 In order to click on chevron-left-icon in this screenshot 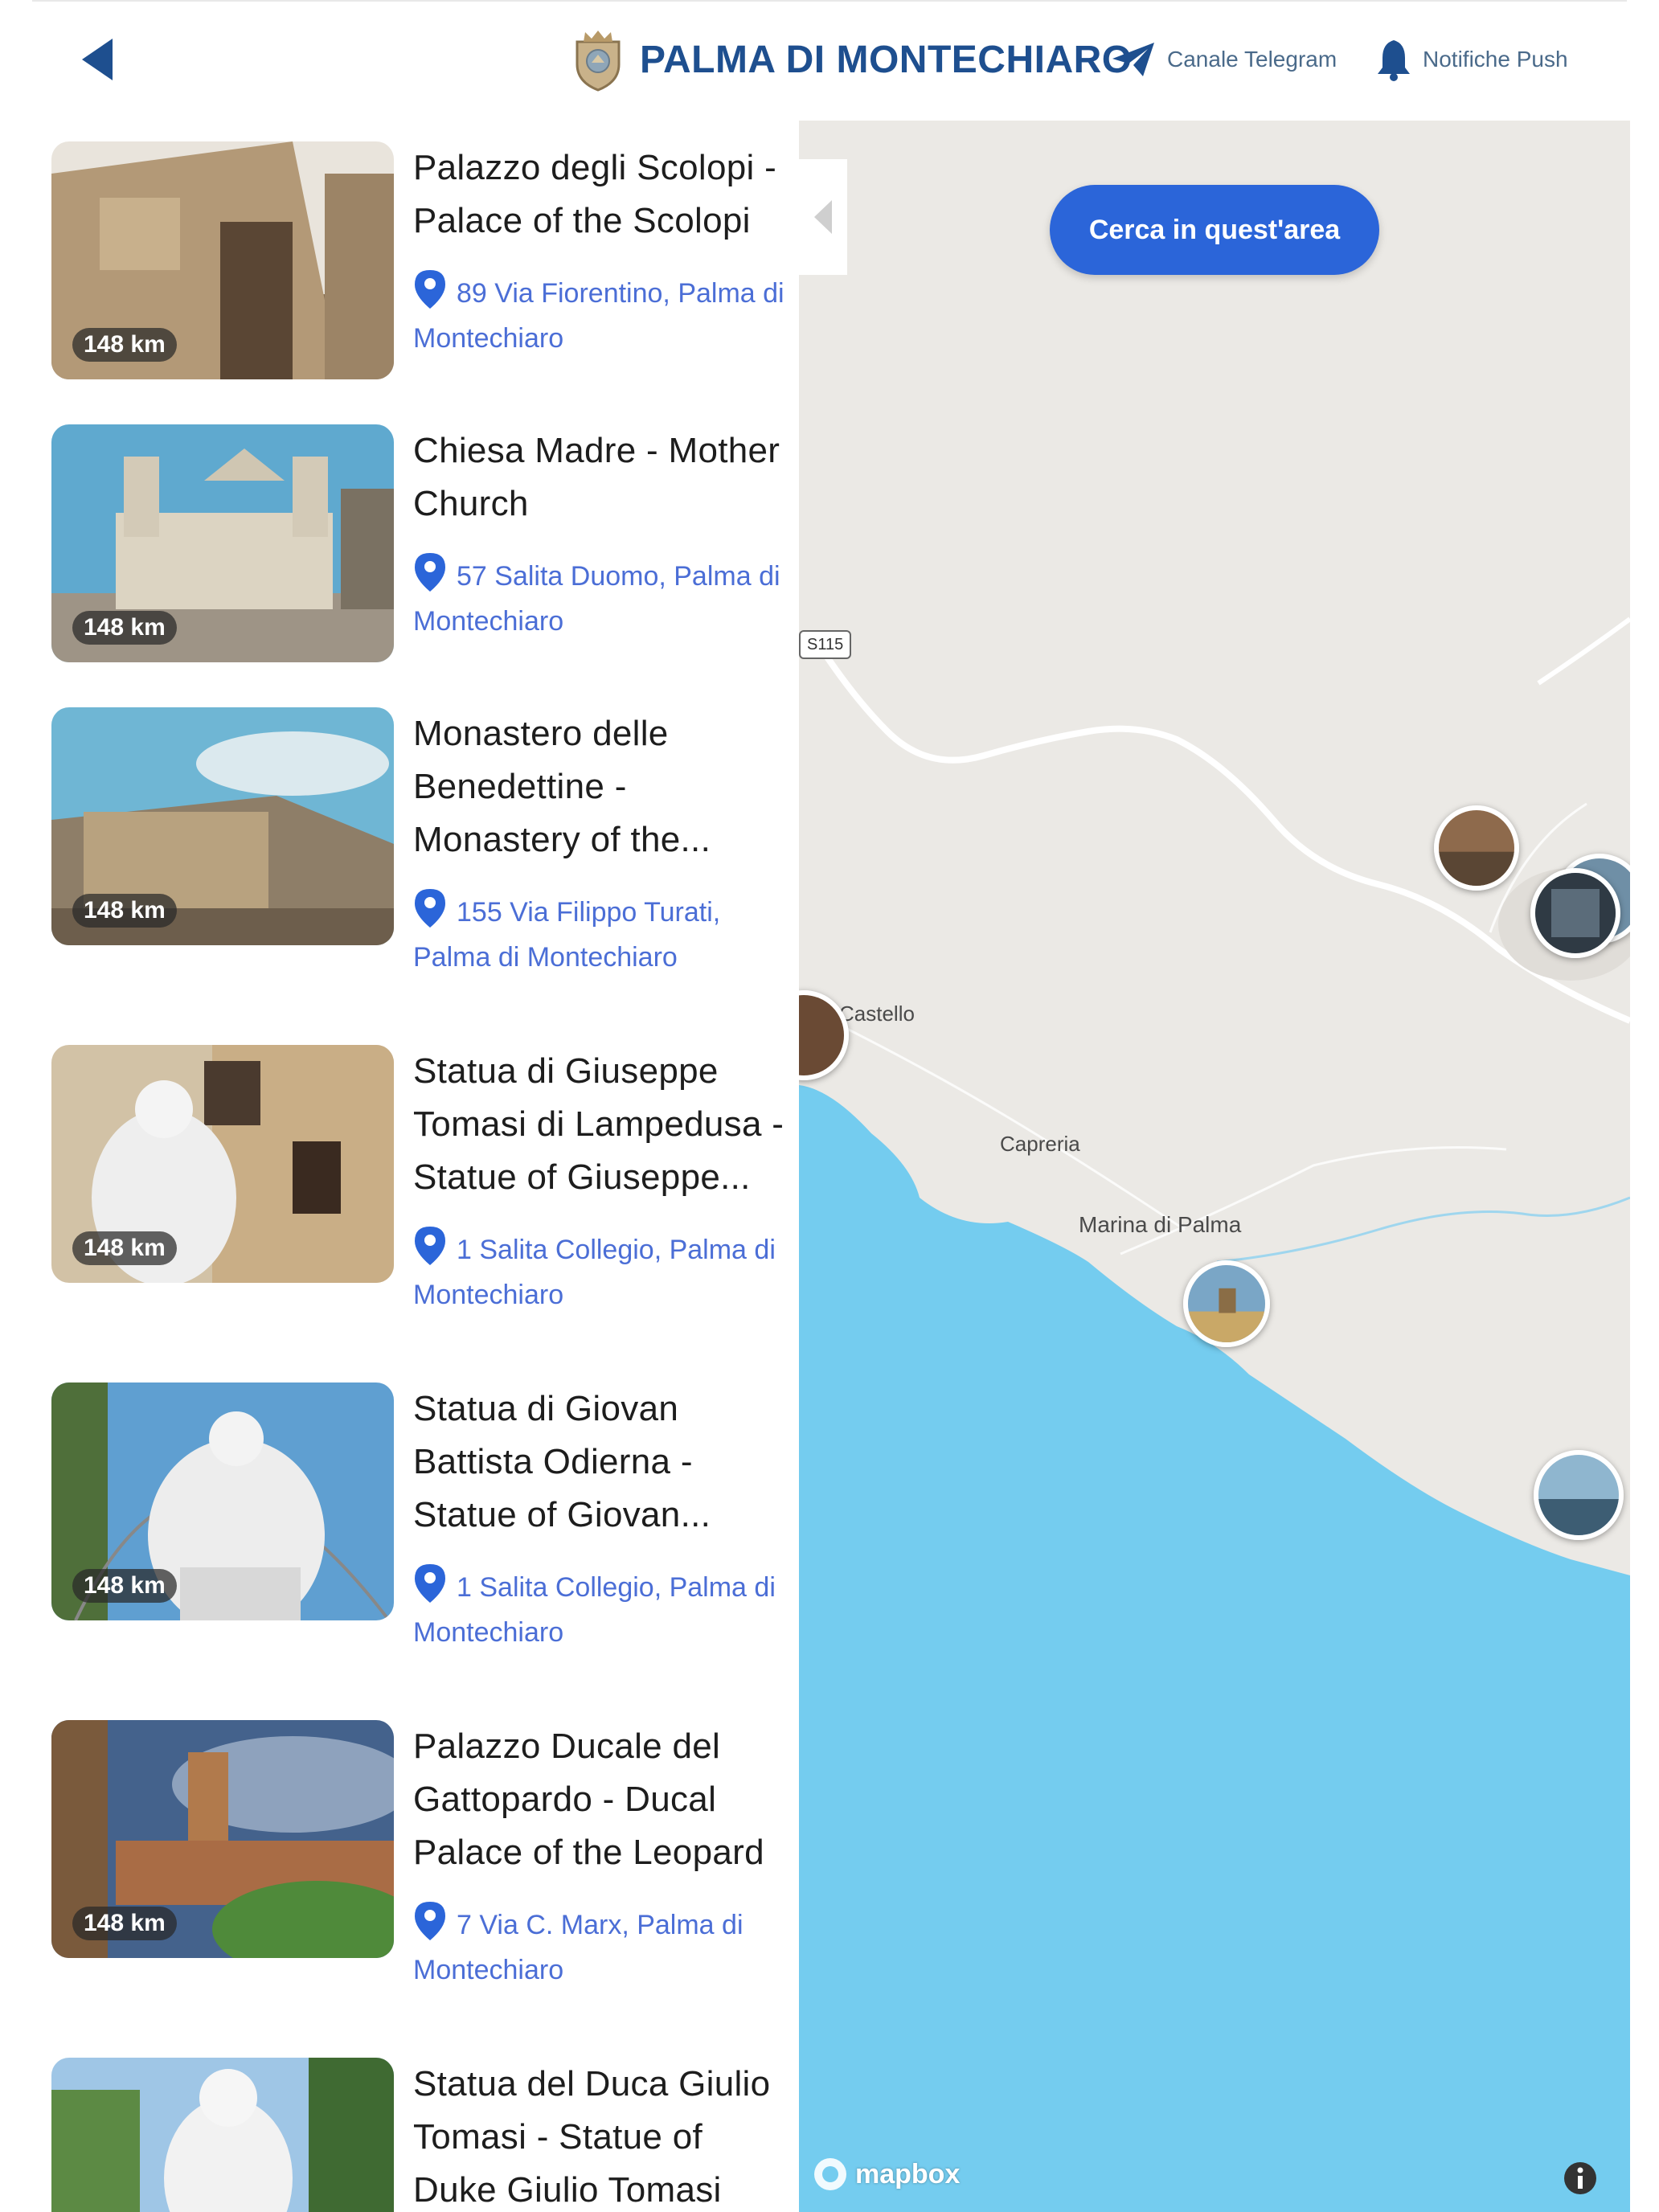, I will do `click(823, 217)`.